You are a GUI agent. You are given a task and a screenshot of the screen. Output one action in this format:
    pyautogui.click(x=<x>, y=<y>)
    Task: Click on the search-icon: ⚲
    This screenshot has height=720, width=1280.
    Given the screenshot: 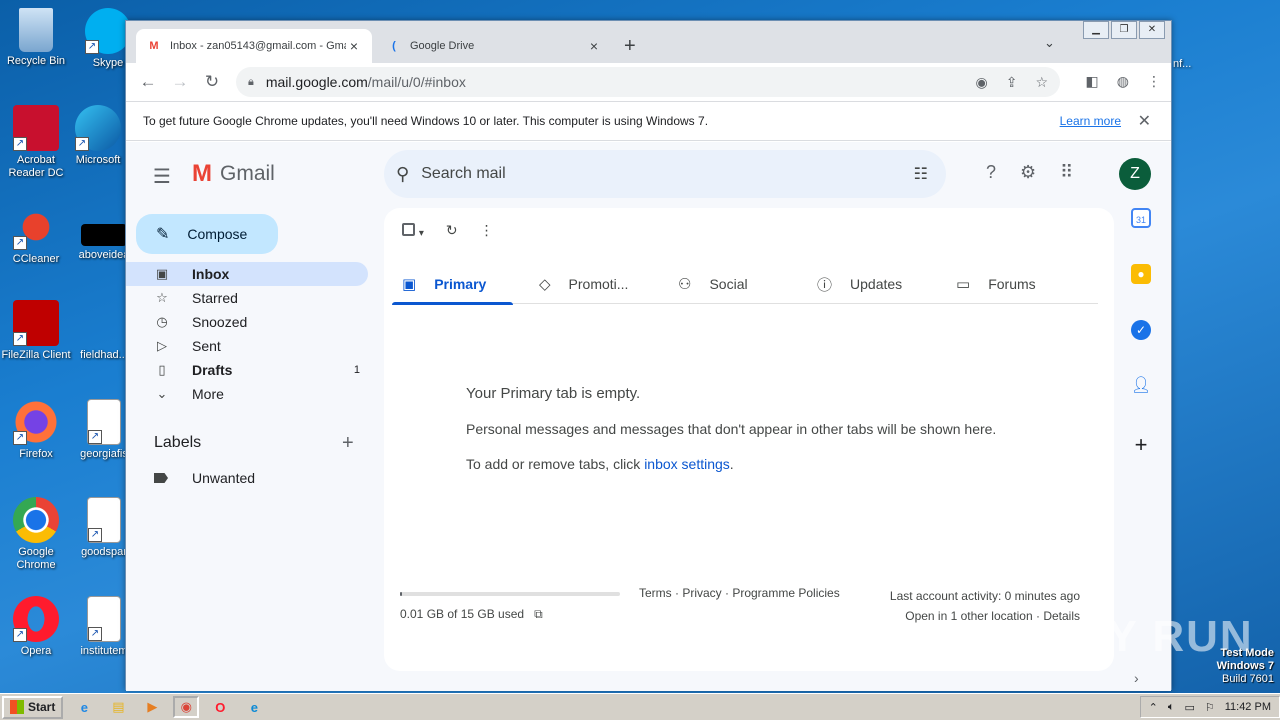 What is the action you would take?
    pyautogui.click(x=402, y=174)
    